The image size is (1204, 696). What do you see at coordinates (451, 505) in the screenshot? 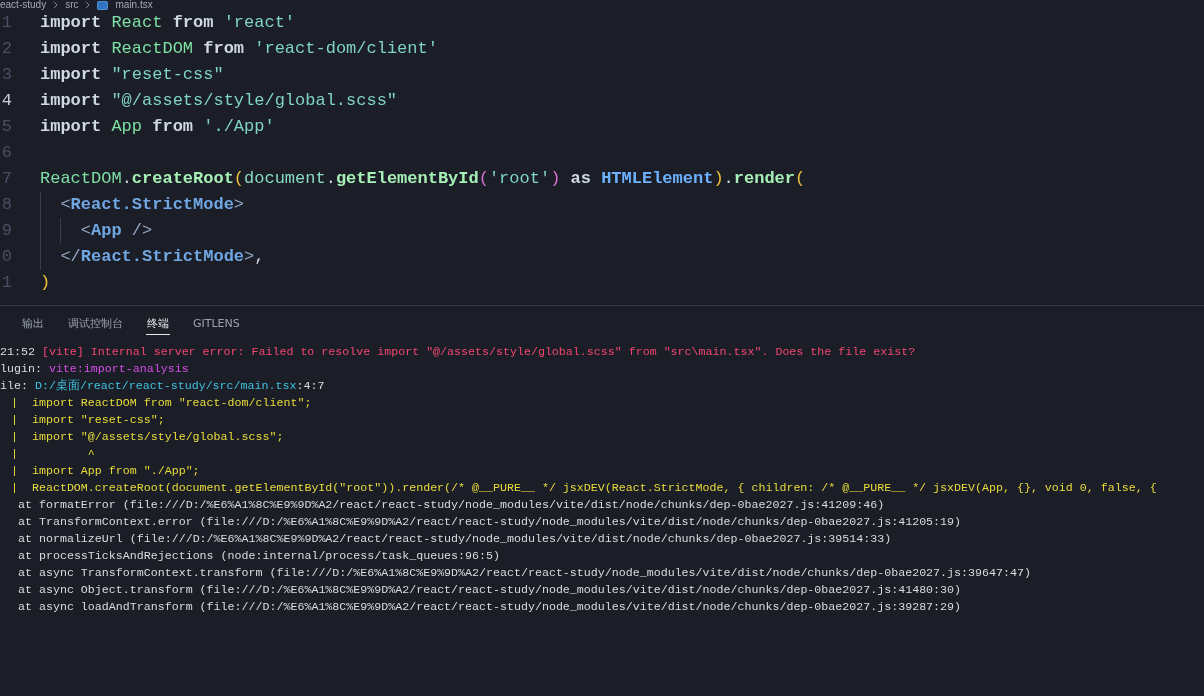
I see `terminal-line: at formatError (file:///D:/%E6%A1%8C%E9%9D%A2/react/react-study/node_modules/vite/dist/node/chunks/dep-0bae2027.js:41209:46)` at bounding box center [451, 505].